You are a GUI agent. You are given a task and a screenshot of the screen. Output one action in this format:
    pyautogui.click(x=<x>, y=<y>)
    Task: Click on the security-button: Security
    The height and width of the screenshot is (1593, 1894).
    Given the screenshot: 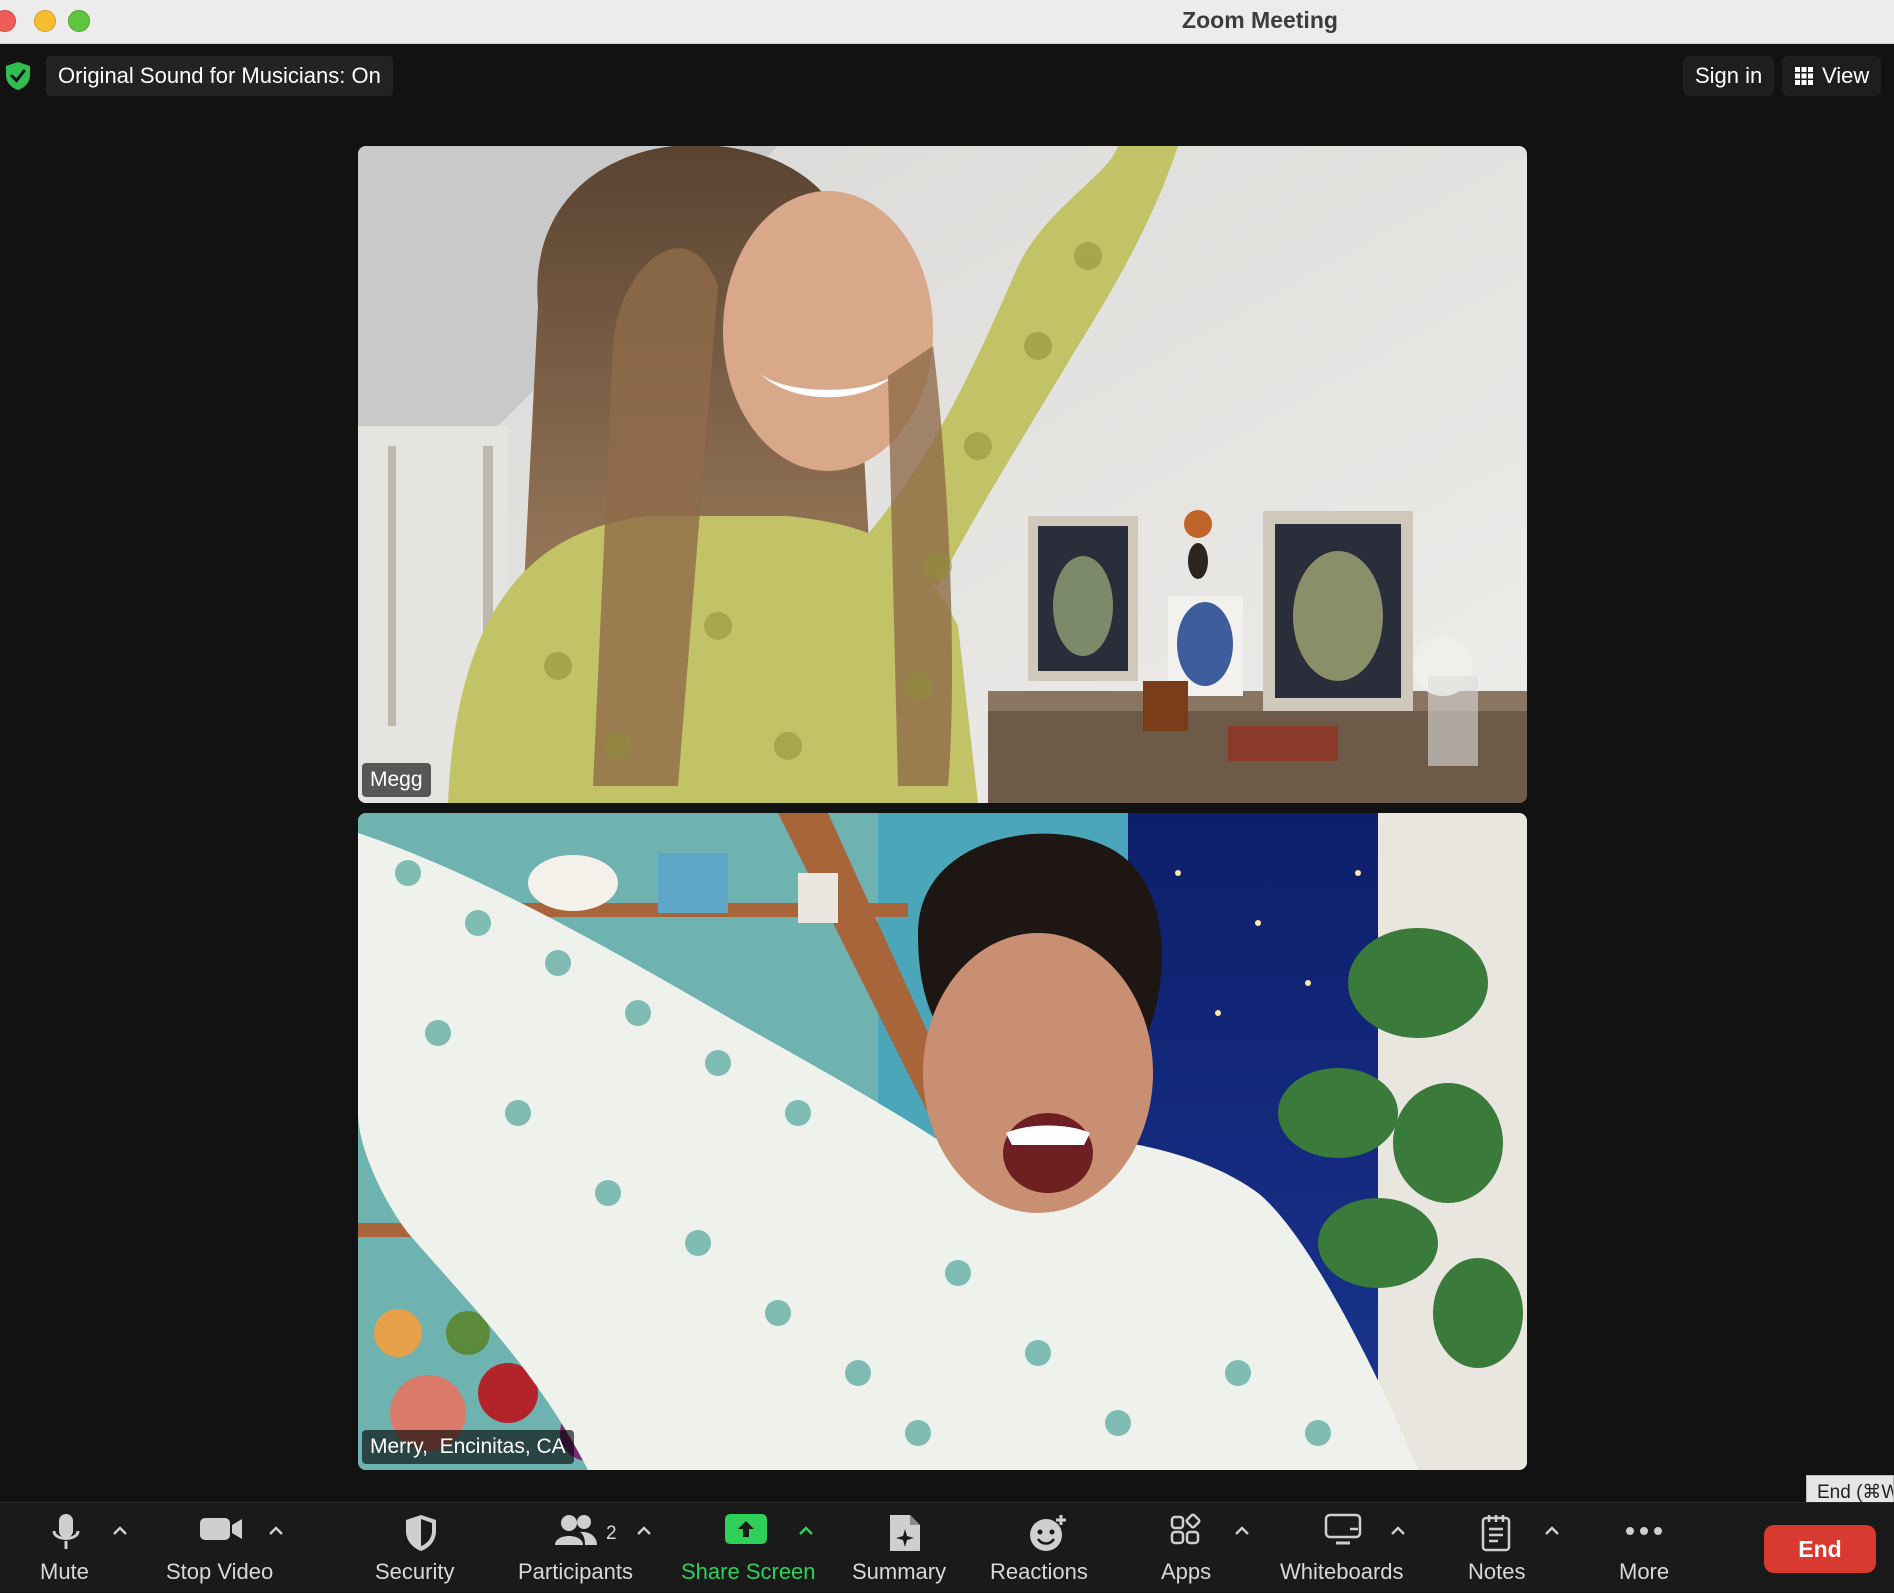 What is the action you would take?
    pyautogui.click(x=420, y=1548)
    